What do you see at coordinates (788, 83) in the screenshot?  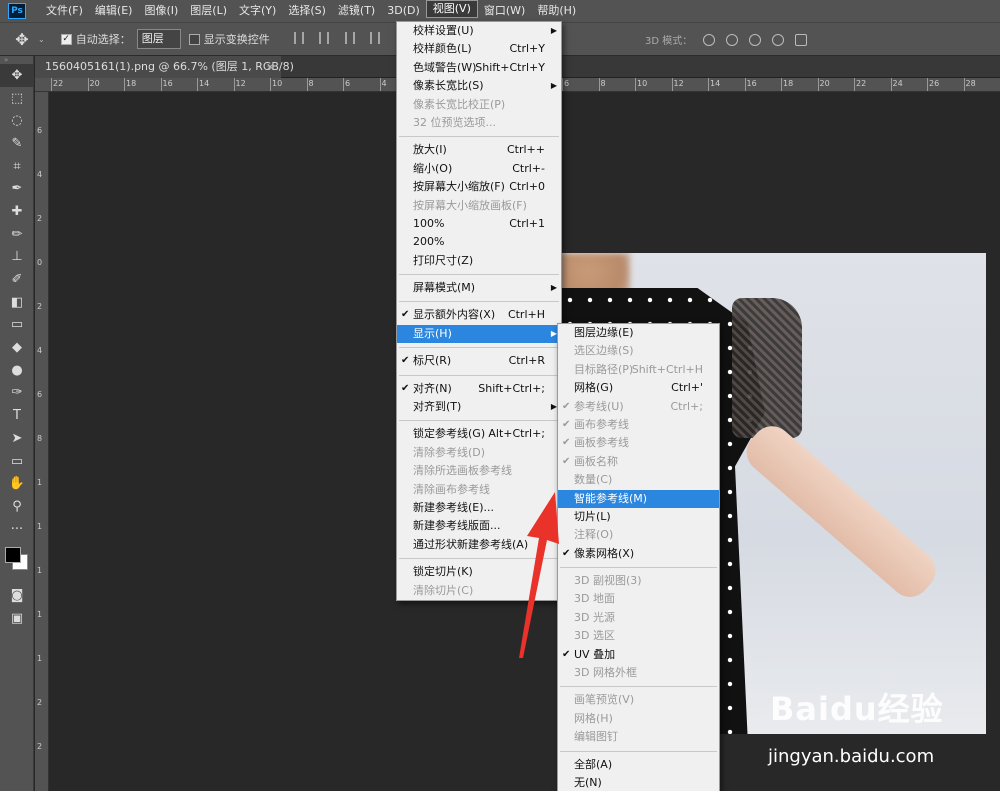 I see `ruler-h-label: 18` at bounding box center [788, 83].